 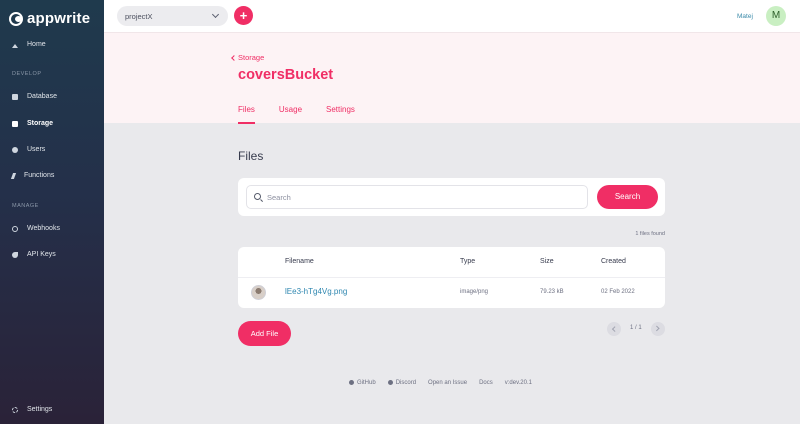 I want to click on footer-link-docs: Docs, so click(x=486, y=383).